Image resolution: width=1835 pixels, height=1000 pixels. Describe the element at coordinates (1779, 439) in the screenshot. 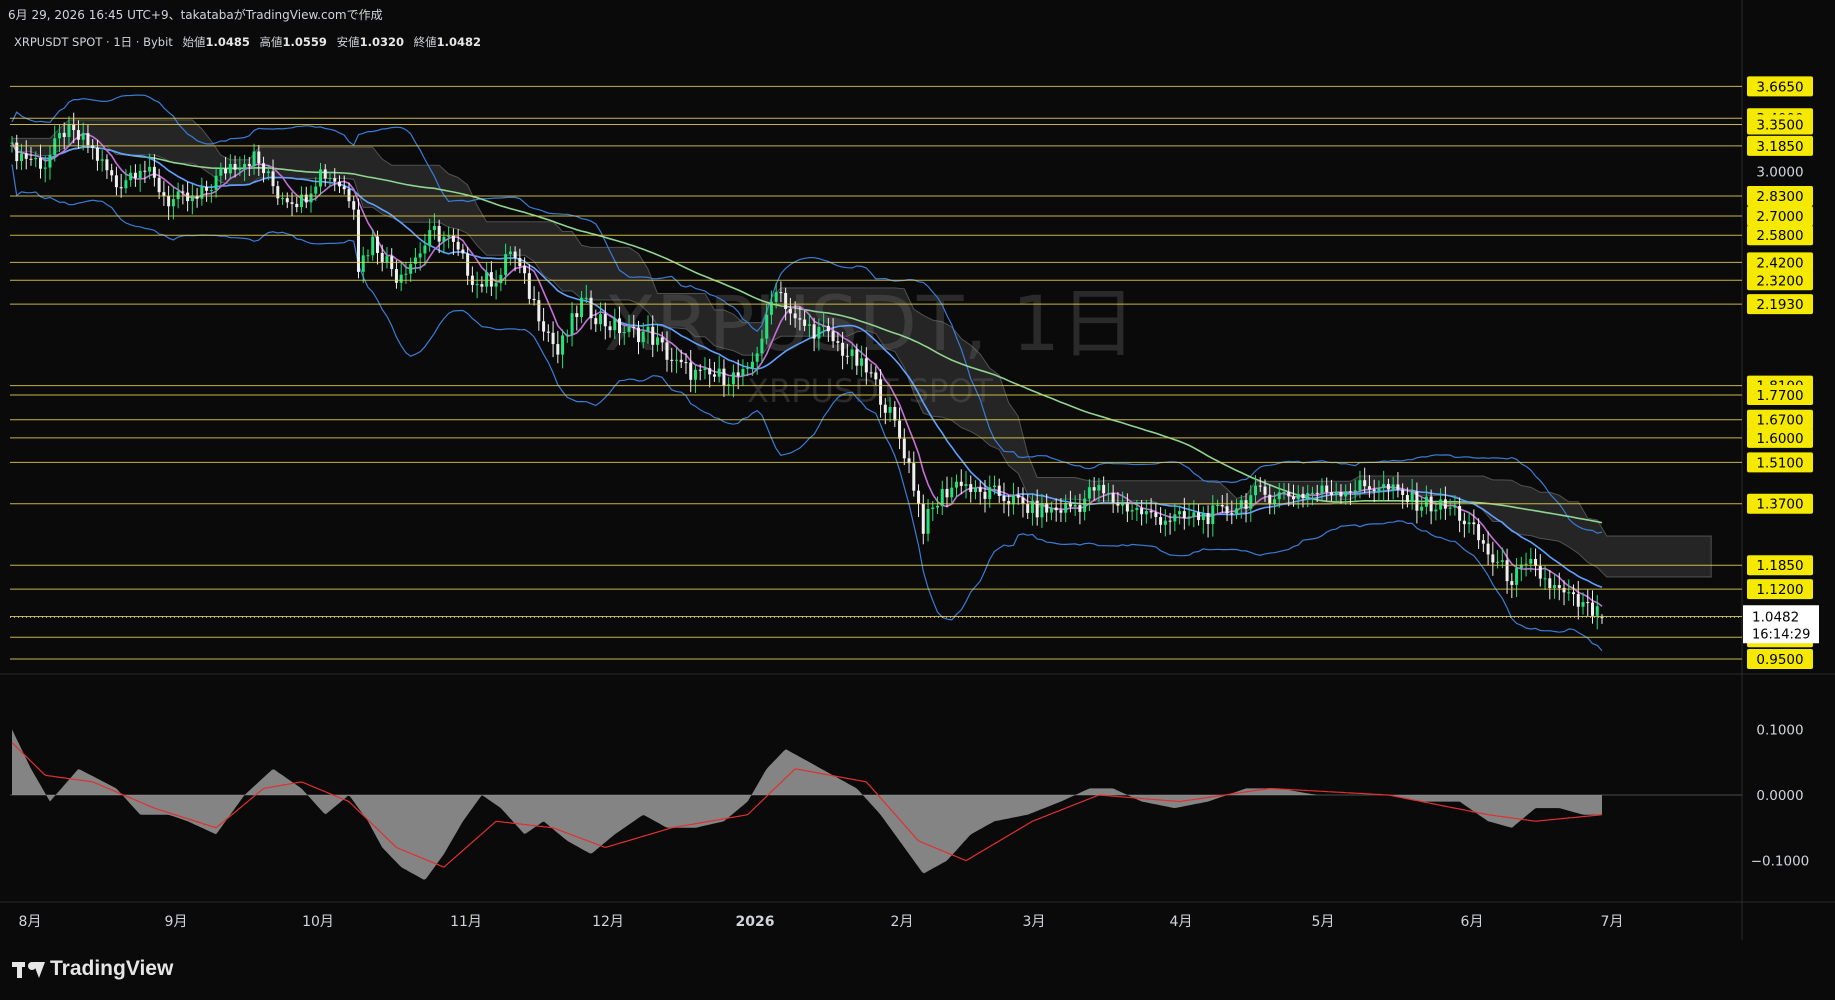

I see `level-label: 1.6000` at that location.